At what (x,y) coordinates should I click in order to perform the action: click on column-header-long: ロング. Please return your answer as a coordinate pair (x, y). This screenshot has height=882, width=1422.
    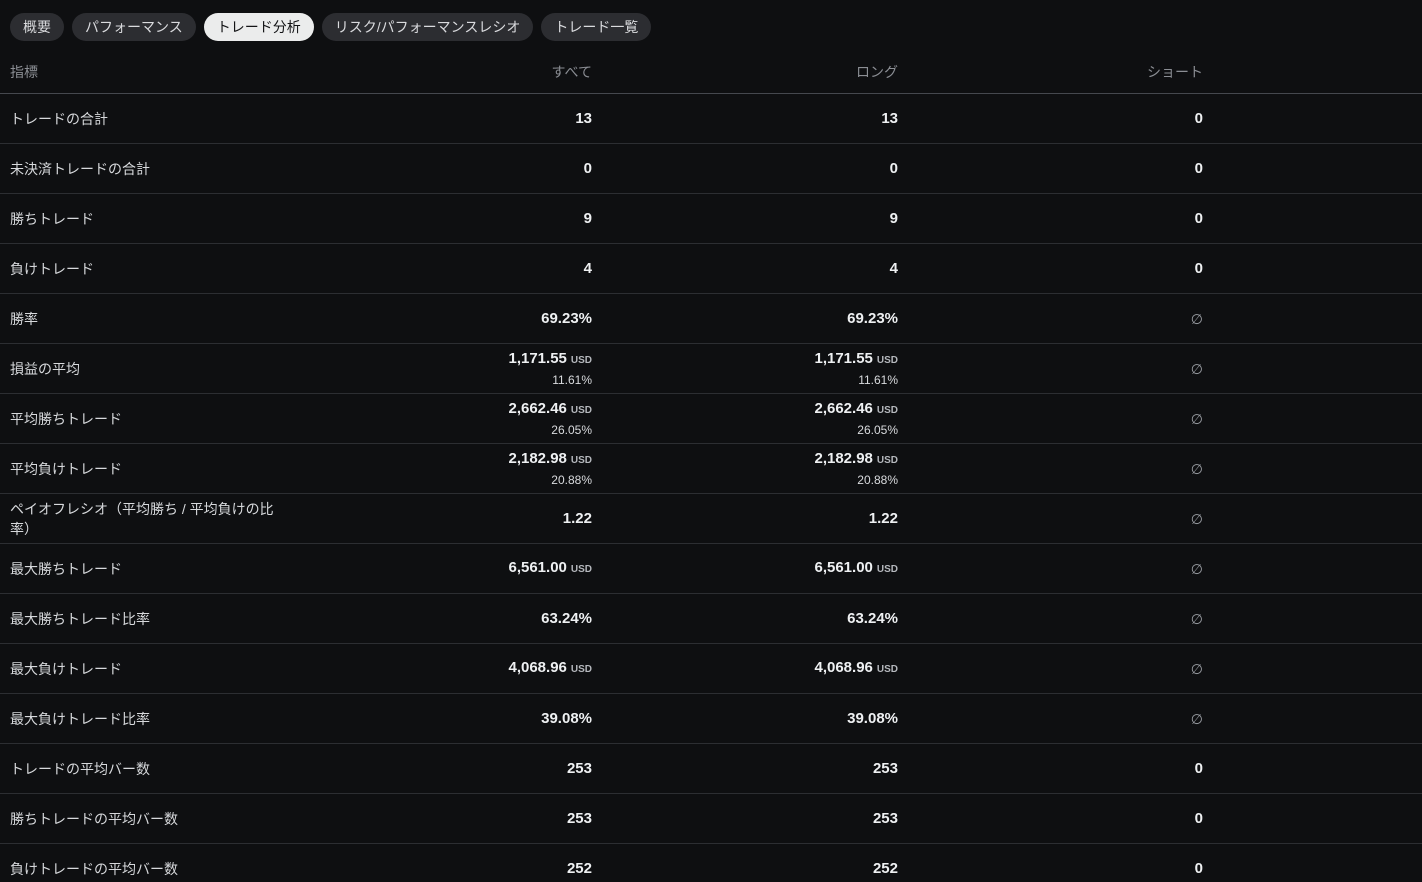
    Looking at the image, I should click on (877, 71).